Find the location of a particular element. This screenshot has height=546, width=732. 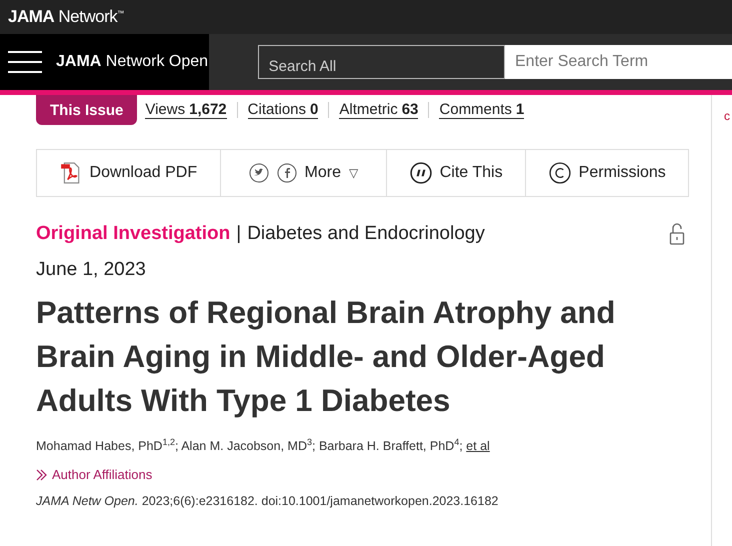

publication-date: June 1, 2023 is located at coordinates (91, 270).